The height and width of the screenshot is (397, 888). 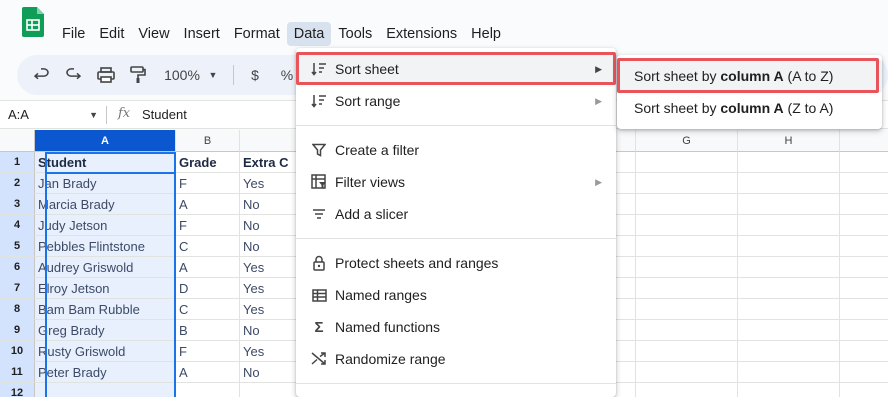 I want to click on sort-sheet-a-to-z: Sort sheet by column A (A to Z), so click(x=749, y=76).